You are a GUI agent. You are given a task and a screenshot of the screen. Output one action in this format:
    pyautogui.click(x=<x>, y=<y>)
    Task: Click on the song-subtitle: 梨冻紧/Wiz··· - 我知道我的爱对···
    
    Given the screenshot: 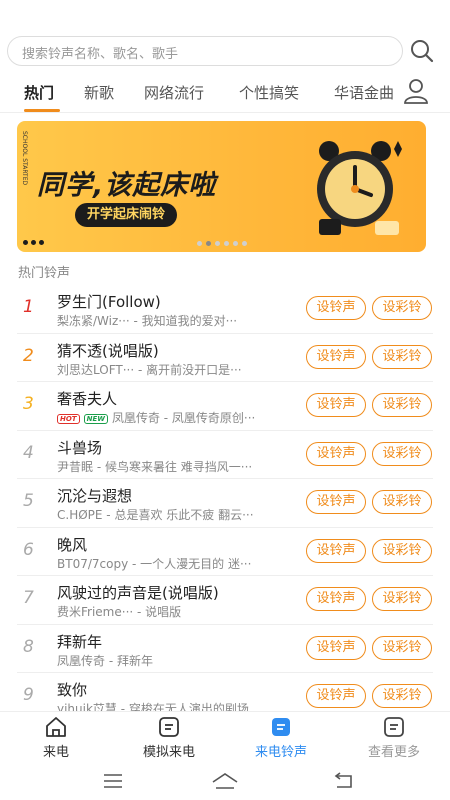 What is the action you would take?
    pyautogui.click(x=180, y=320)
    